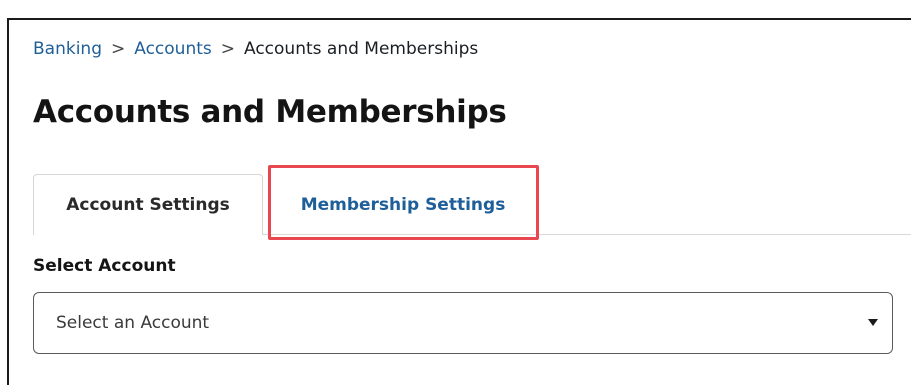 This screenshot has height=385, width=911. Describe the element at coordinates (455, 9) in the screenshot. I see `cropped-heading-strip` at that location.